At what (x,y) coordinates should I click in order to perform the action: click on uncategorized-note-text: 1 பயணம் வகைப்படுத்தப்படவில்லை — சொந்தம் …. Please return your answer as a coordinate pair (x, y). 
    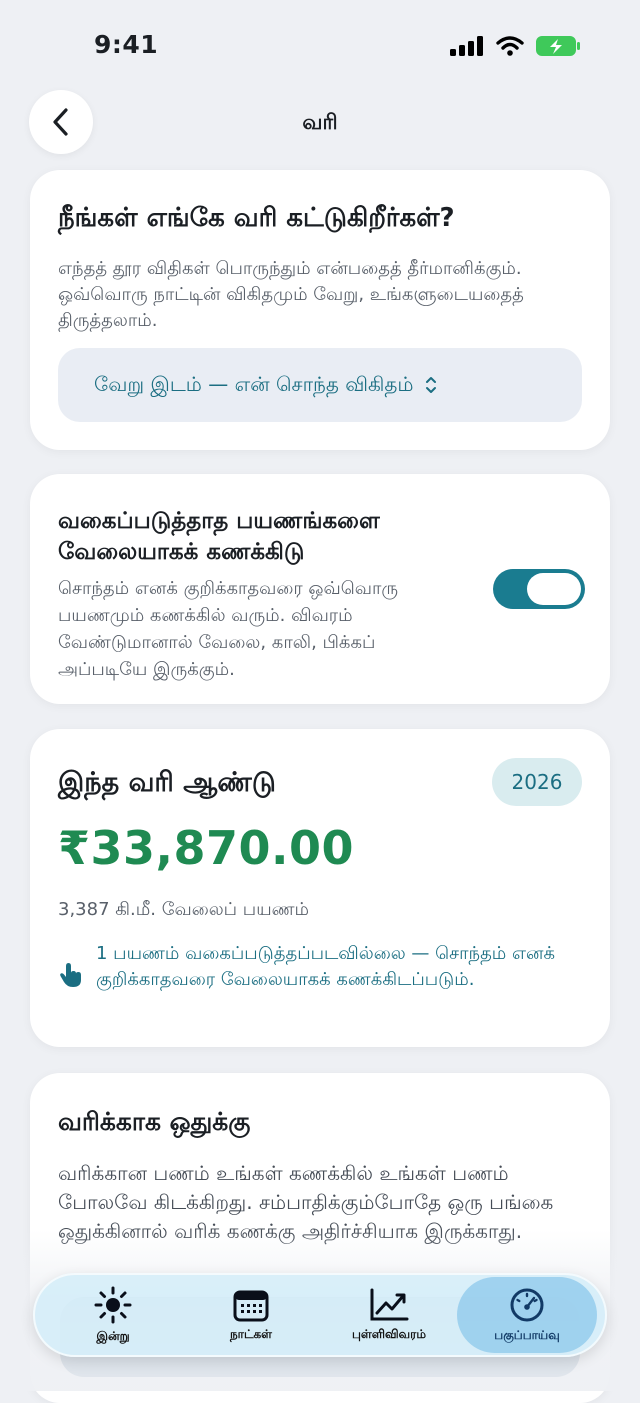
    Looking at the image, I should click on (326, 966).